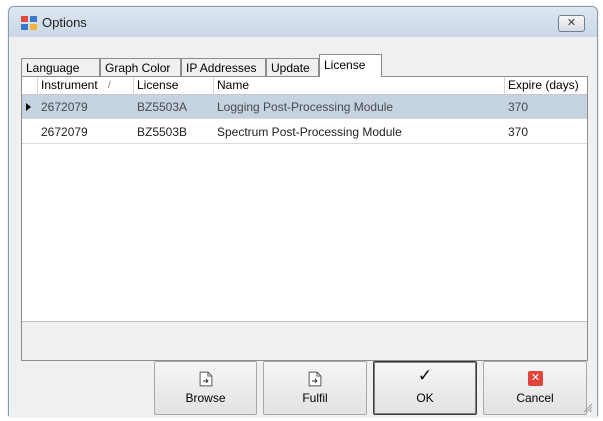  I want to click on checkmark-icon: ✓, so click(425, 375).